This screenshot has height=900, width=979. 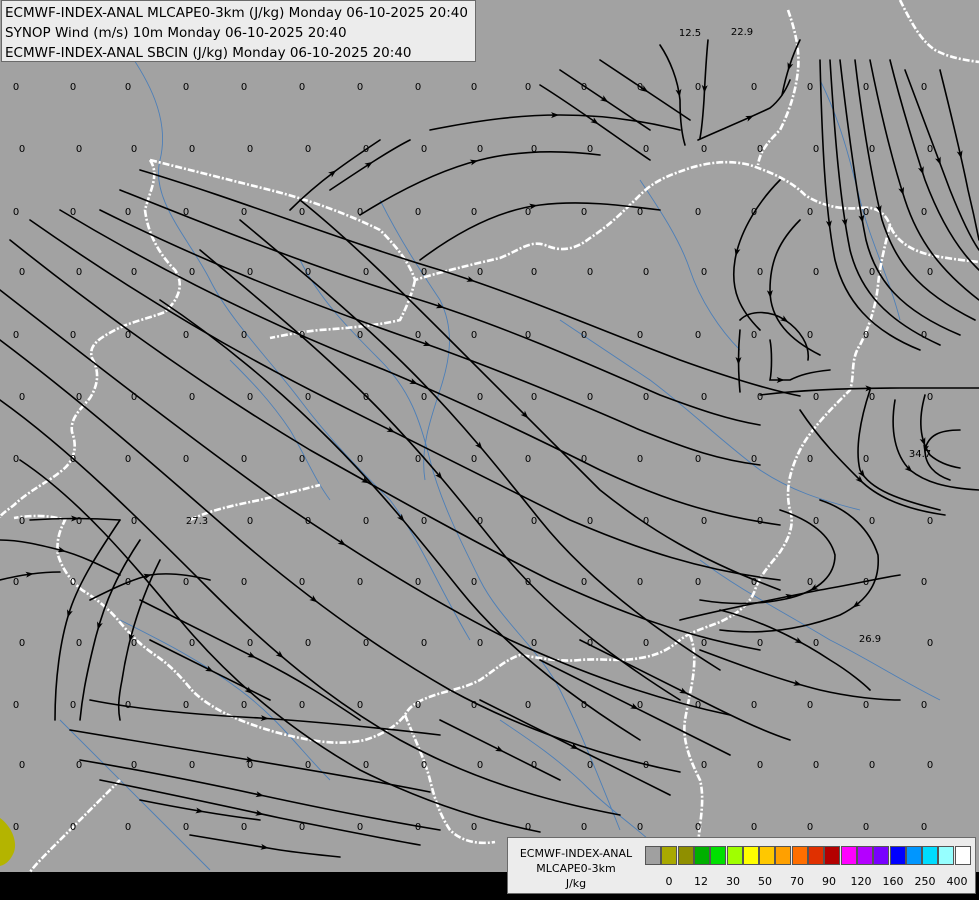 What do you see at coordinates (765, 881) in the screenshot?
I see `legend-tick-label: 50` at bounding box center [765, 881].